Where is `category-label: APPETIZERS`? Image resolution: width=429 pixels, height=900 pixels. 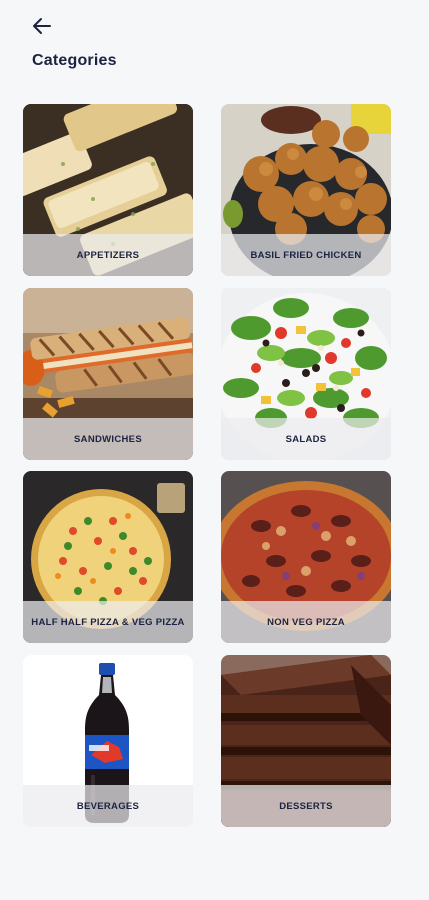 category-label: APPETIZERS is located at coordinates (108, 255).